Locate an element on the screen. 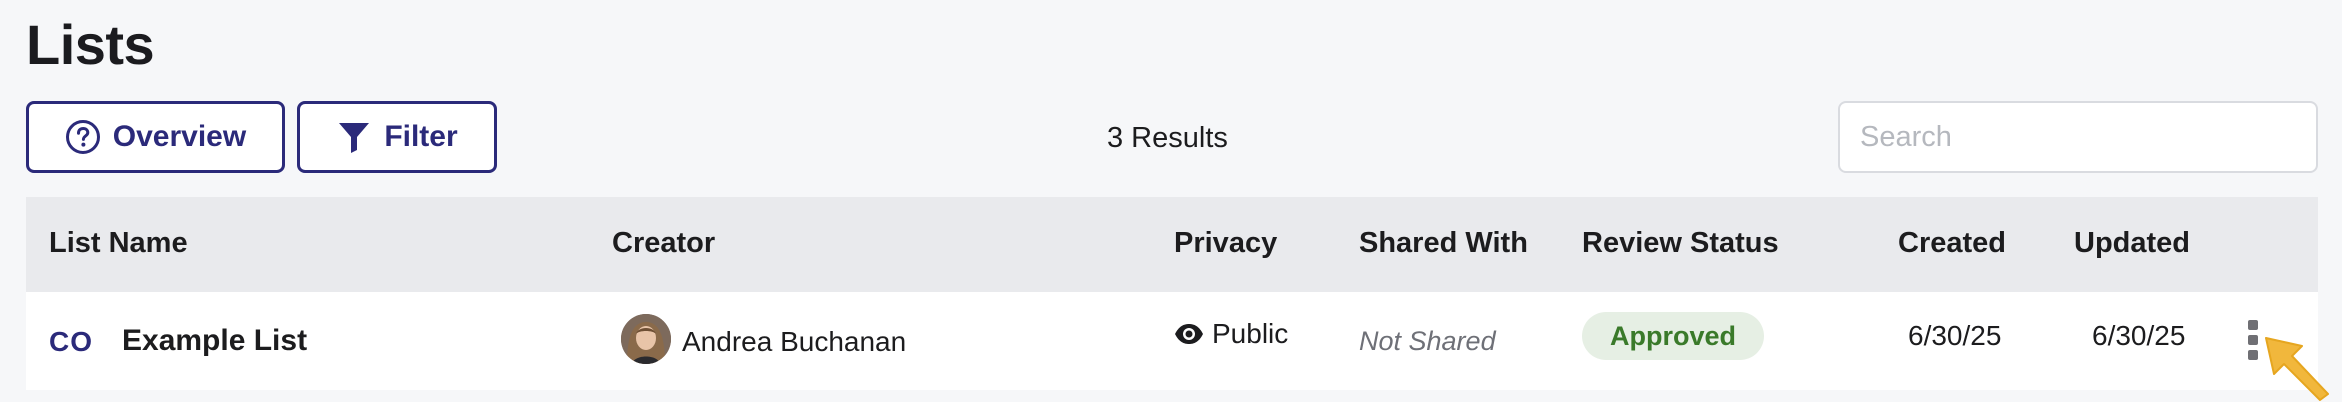 The width and height of the screenshot is (2342, 402). kebab-menu-icon is located at coordinates (2253, 340).